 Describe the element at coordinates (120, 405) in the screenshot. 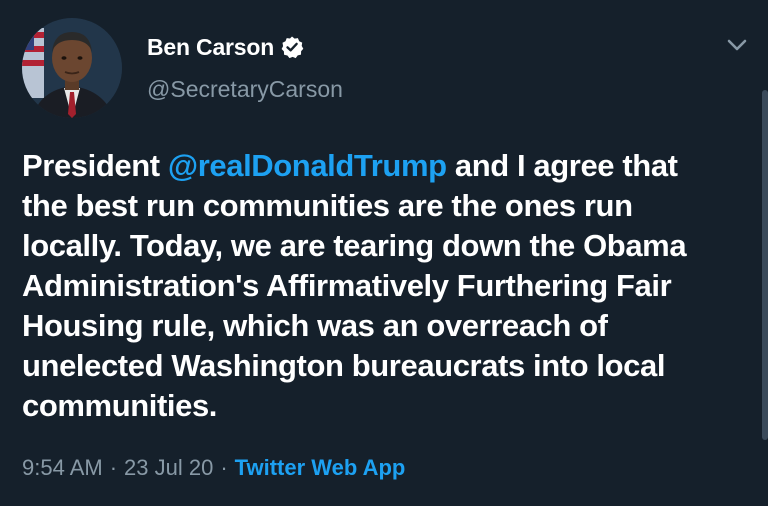

I see `tweet-text-line: communities.` at that location.